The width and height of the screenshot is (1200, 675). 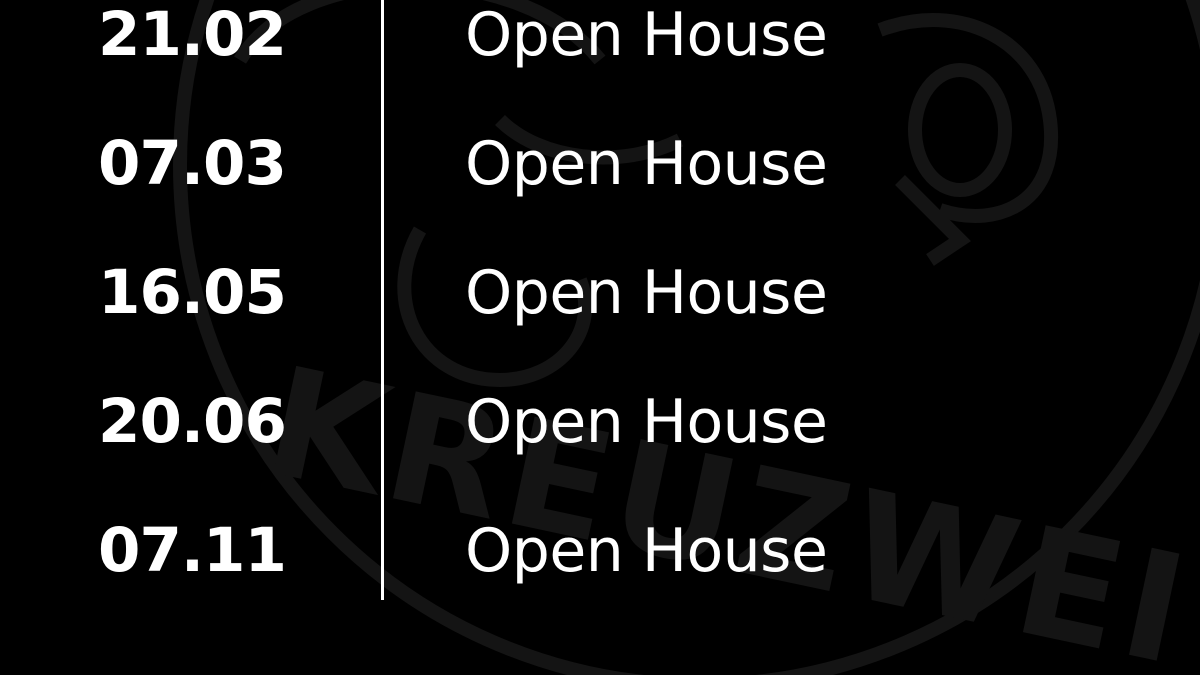 I want to click on event-date: 20.06, so click(x=192, y=421).